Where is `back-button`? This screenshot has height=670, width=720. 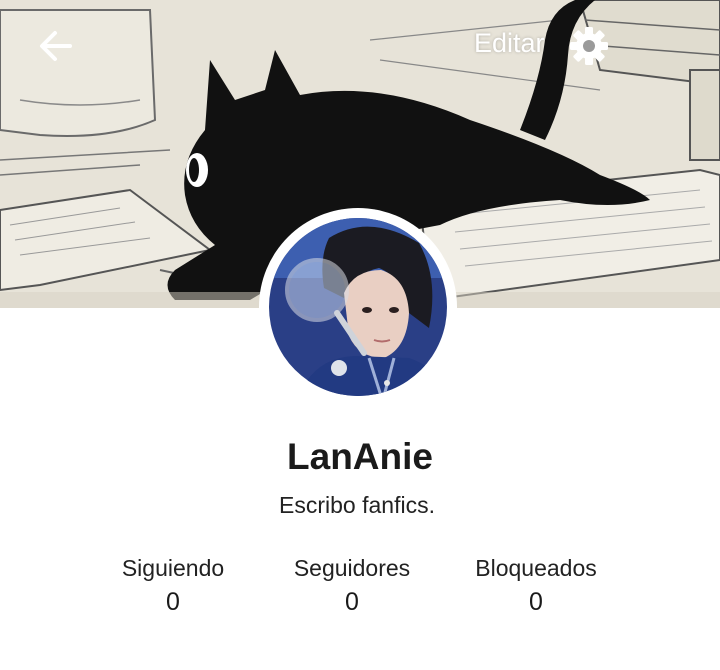 back-button is located at coordinates (56, 46).